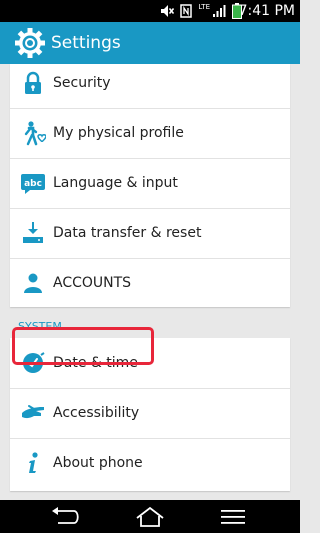 The height and width of the screenshot is (533, 320). What do you see at coordinates (83, 346) in the screenshot?
I see `accounts-highlight-box` at bounding box center [83, 346].